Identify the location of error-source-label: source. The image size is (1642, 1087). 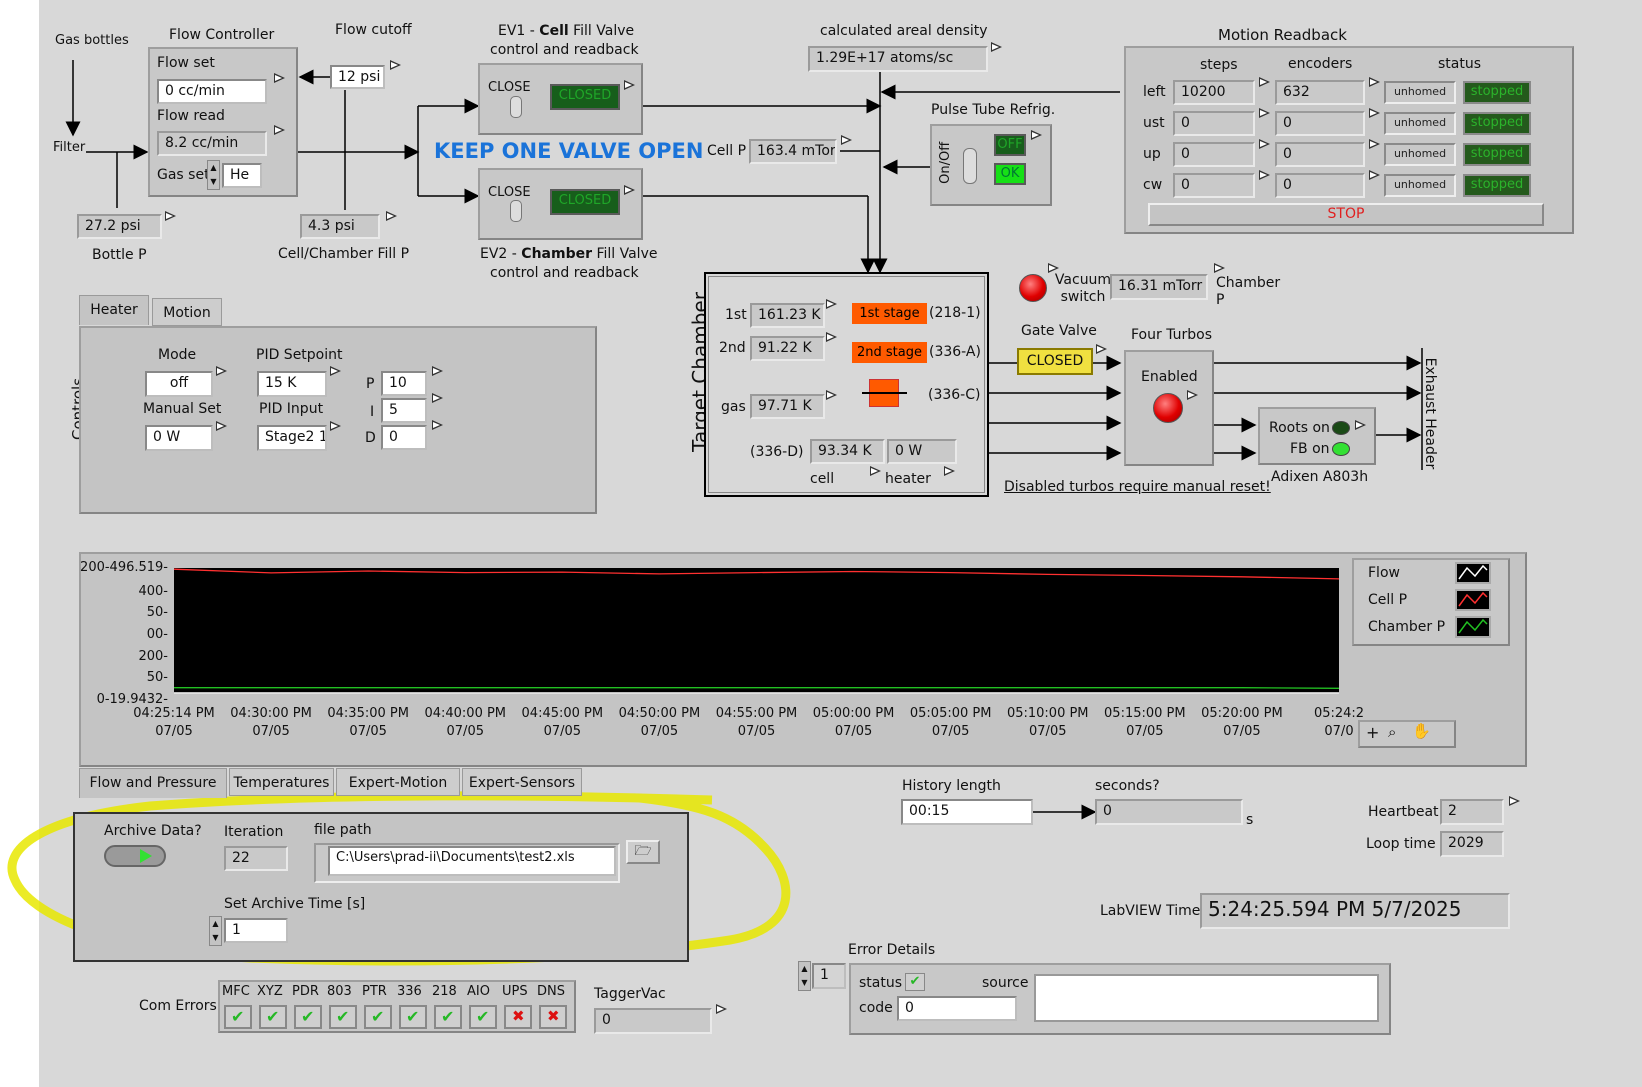
(1005, 983).